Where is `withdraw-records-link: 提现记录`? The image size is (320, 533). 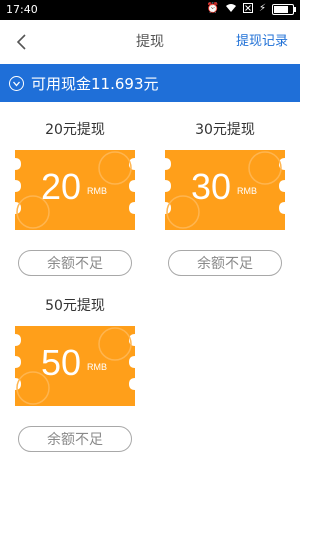
withdraw-records-link: 提现记录 is located at coordinates (262, 42).